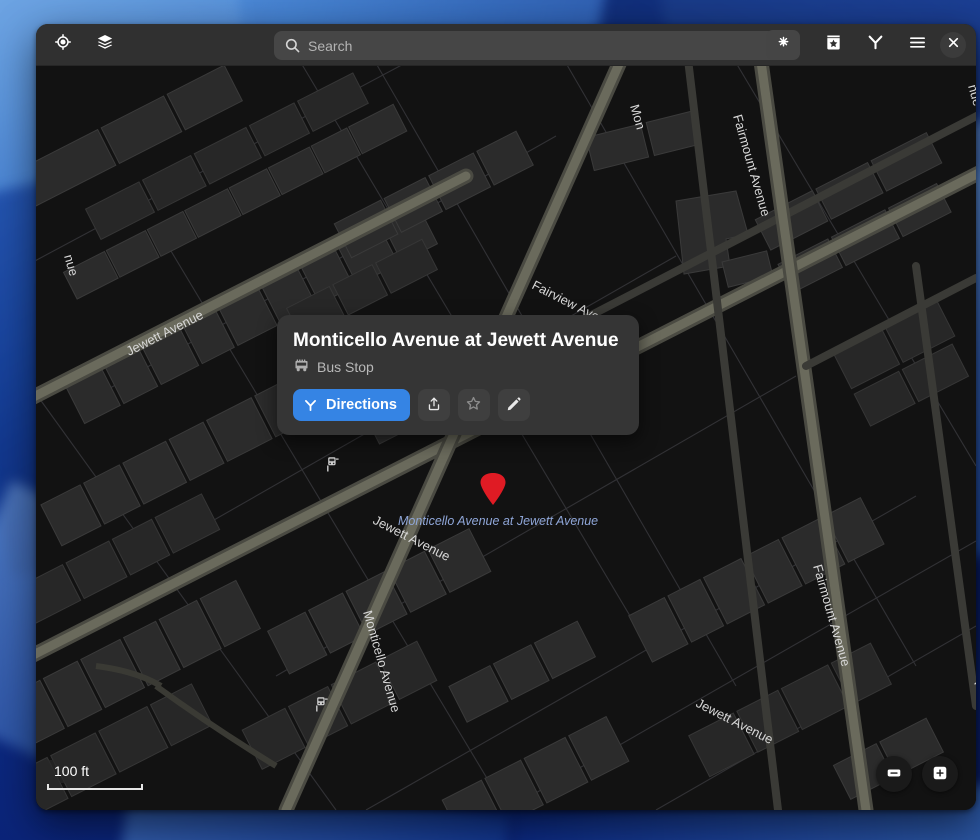 The height and width of the screenshot is (840, 980). What do you see at coordinates (498, 521) in the screenshot?
I see `place-marker-label: Monticello Avenue at Jewett Avenue` at bounding box center [498, 521].